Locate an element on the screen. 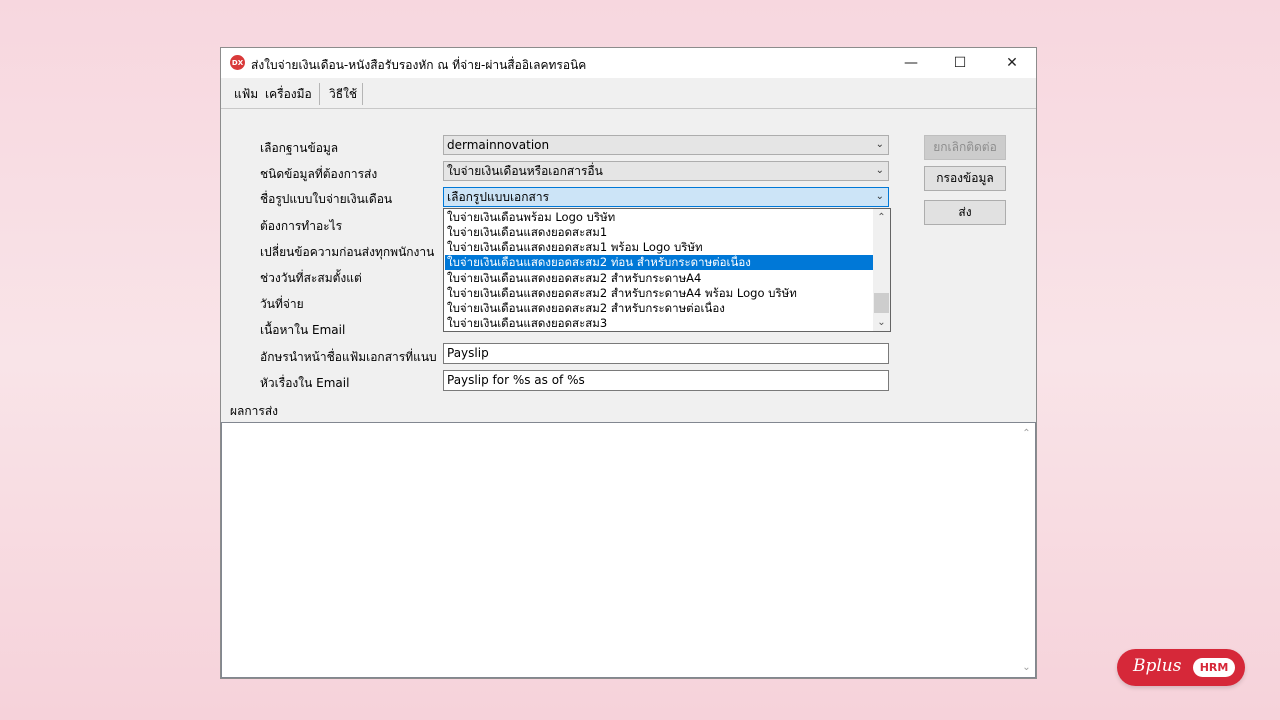  dropdown-item: ใบจ่ายเงินเดือนแสดงยอดสะสม1 is located at coordinates (659, 232).